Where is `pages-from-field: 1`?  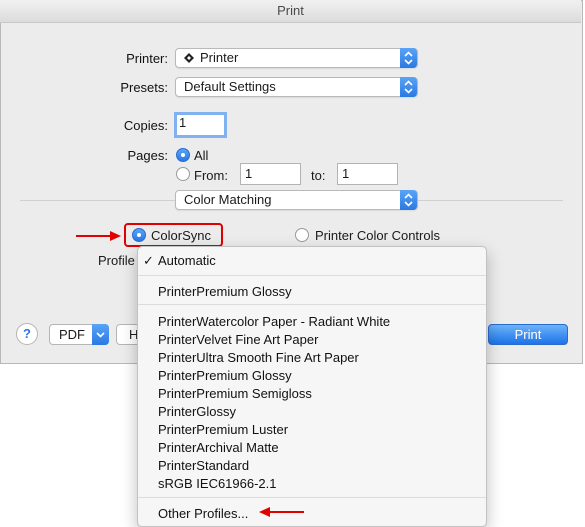
pages-from-field: 1 is located at coordinates (270, 174).